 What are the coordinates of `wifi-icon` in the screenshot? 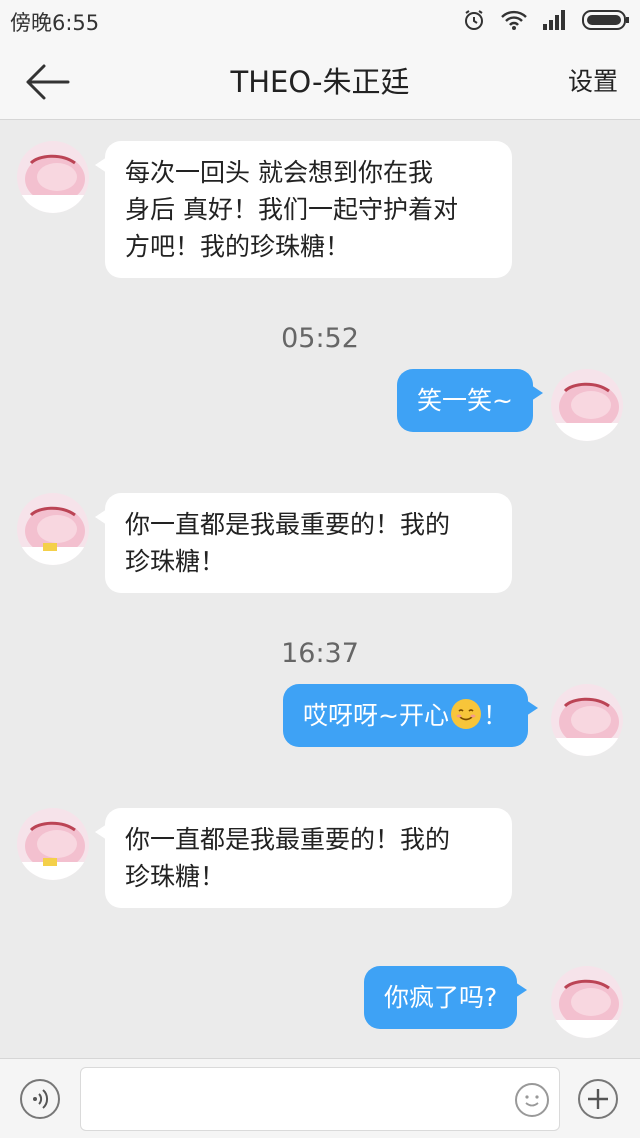 It's located at (514, 22).